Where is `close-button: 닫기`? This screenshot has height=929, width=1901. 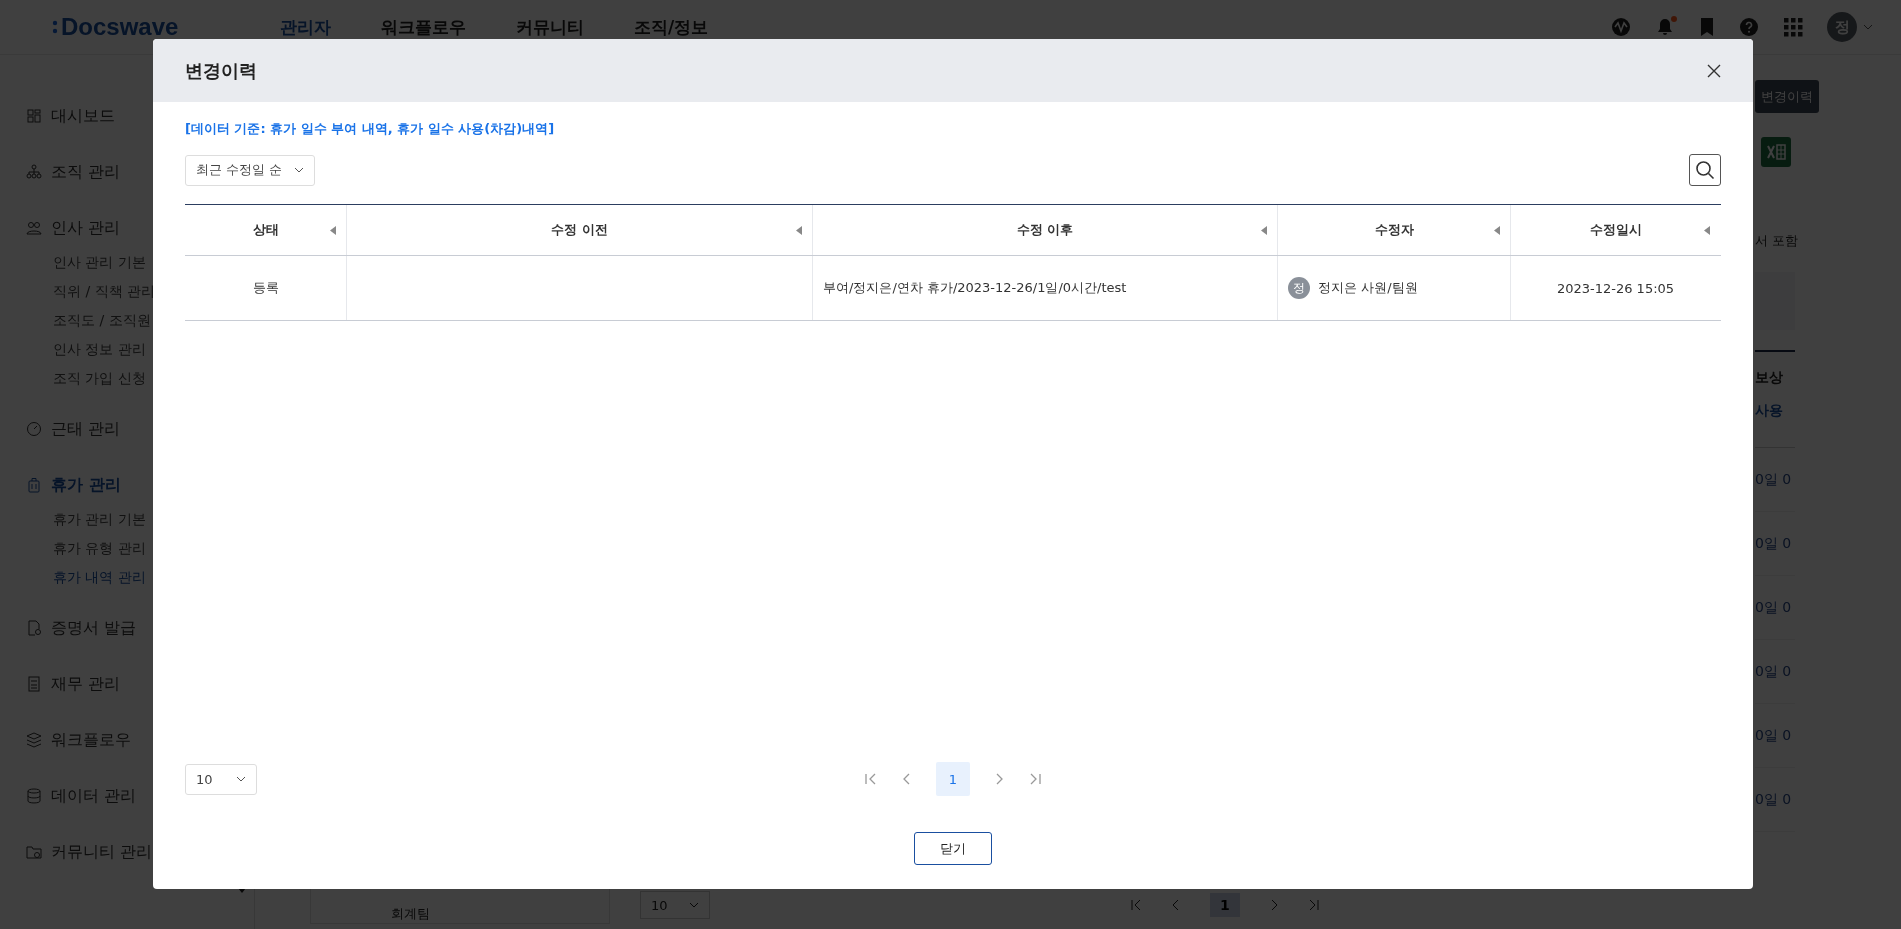 close-button: 닫기 is located at coordinates (953, 848).